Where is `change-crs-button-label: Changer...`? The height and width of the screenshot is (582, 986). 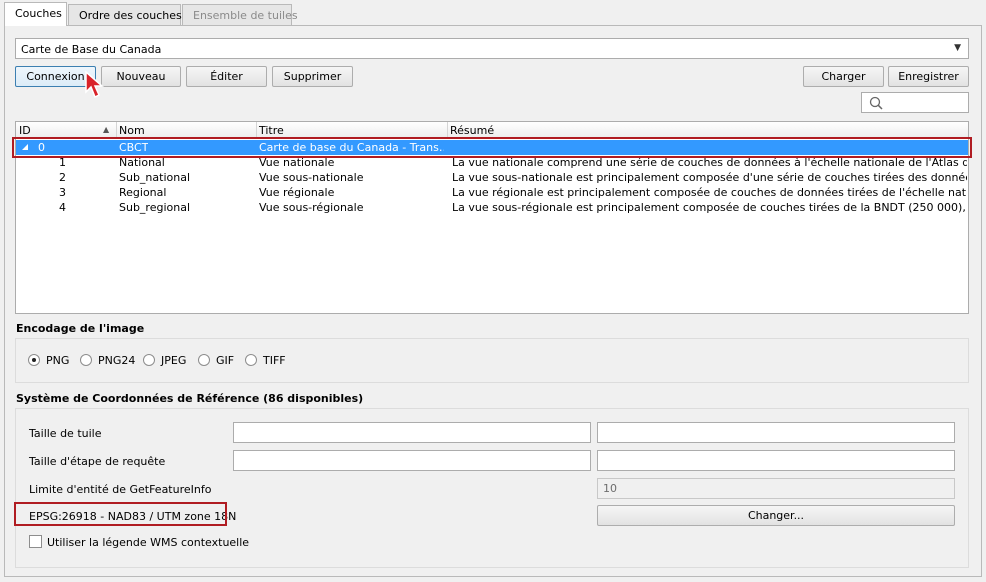 change-crs-button-label: Changer... is located at coordinates (776, 515).